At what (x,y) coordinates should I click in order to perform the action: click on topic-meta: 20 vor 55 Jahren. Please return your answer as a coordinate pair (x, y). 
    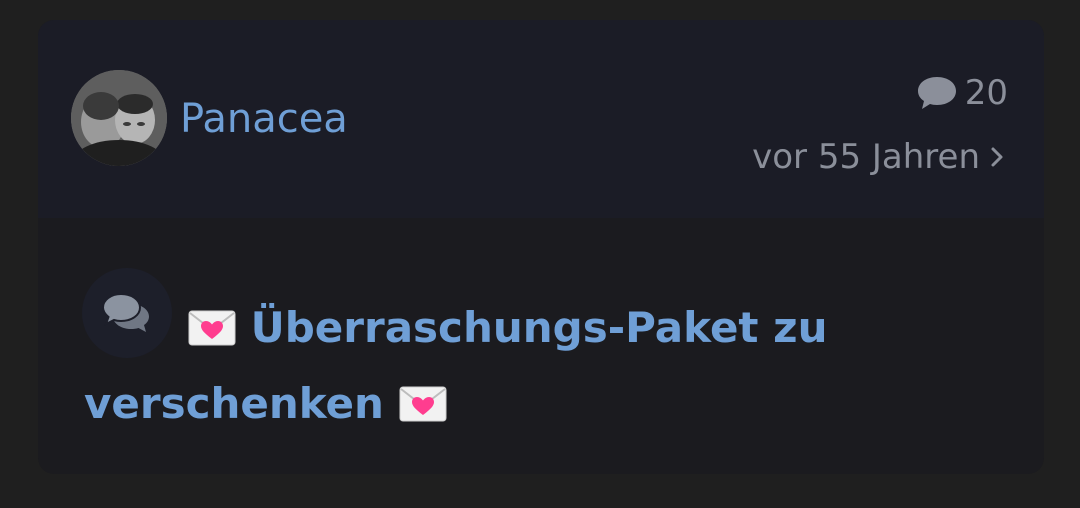
    Looking at the image, I should click on (880, 125).